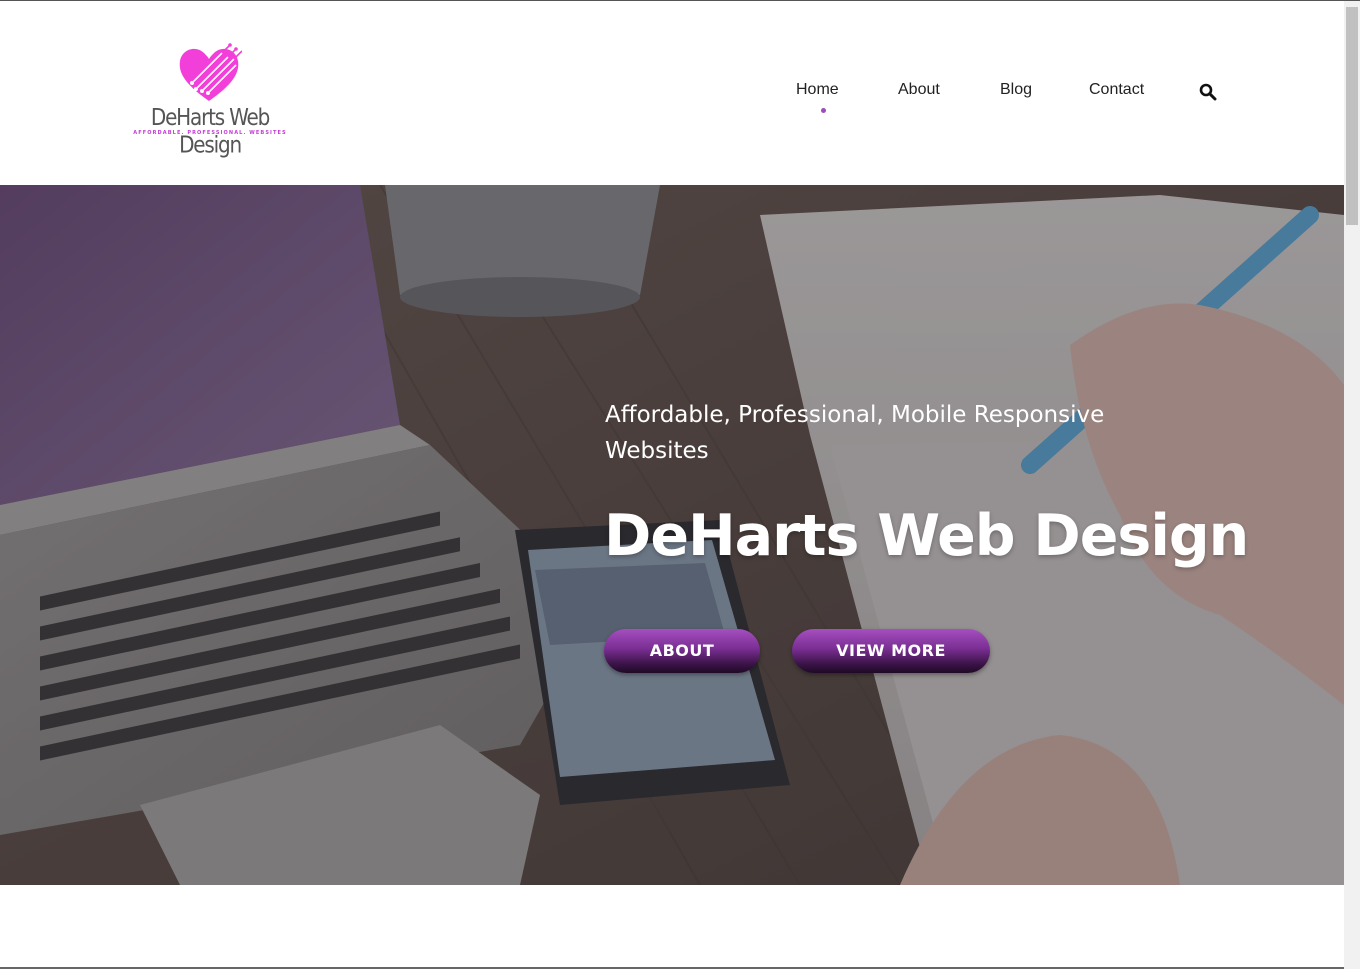 Image resolution: width=1360 pixels, height=969 pixels. What do you see at coordinates (817, 90) in the screenshot?
I see `nav-item-home: Home` at bounding box center [817, 90].